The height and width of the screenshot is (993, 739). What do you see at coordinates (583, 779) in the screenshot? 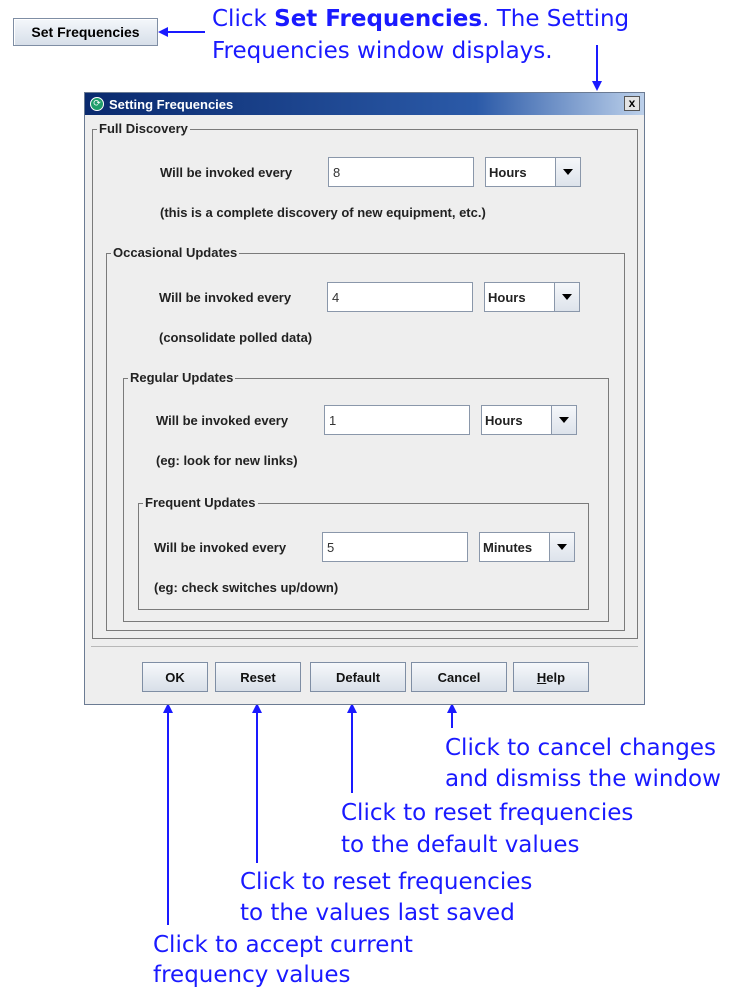
I see `annotation-cancel-line2: and dismiss the window` at bounding box center [583, 779].